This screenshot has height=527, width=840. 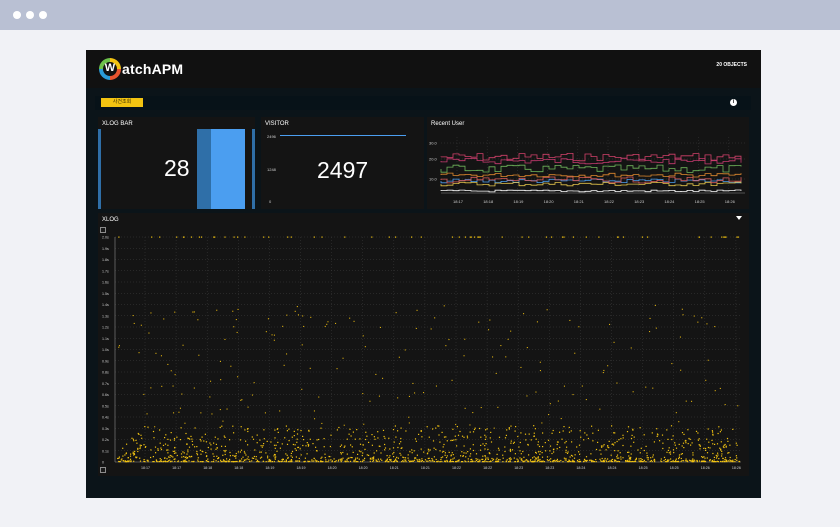 What do you see at coordinates (700, 201) in the screenshot?
I see `x-tick-label: 18:25` at bounding box center [700, 201].